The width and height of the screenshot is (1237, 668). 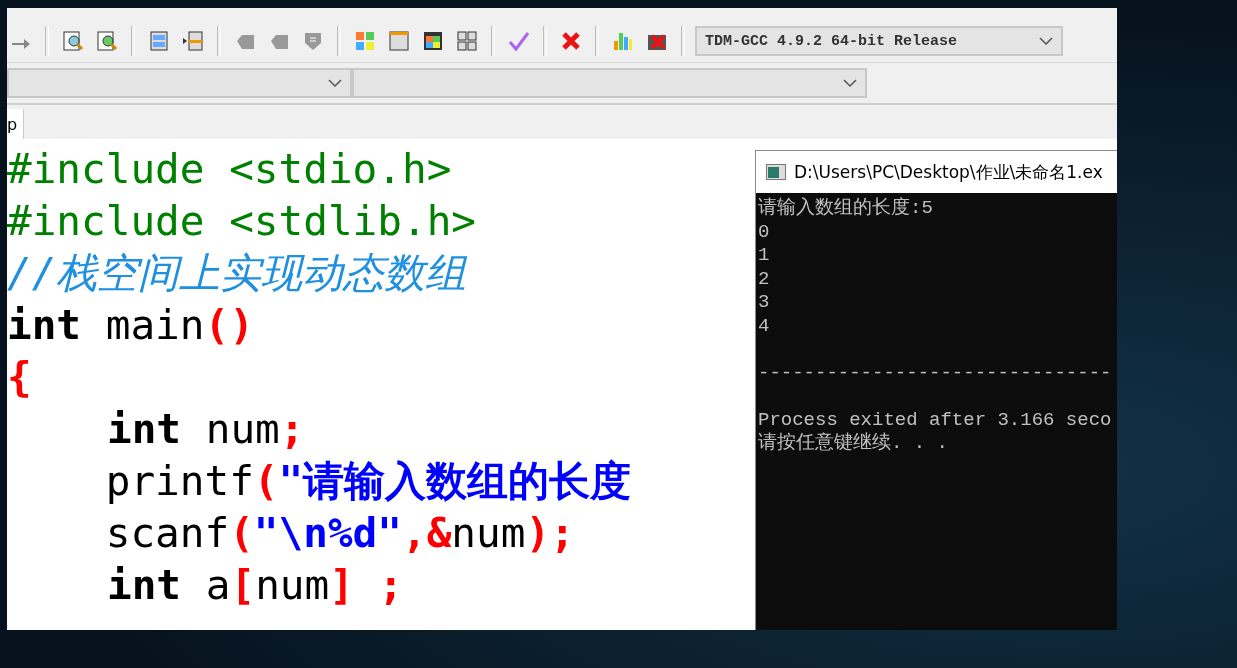 I want to click on code-token: "请输入数组的长度, so click(x=455, y=481).